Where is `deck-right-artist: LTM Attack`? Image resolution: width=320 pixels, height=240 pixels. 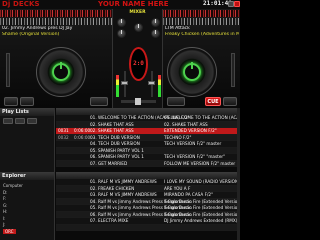
deck-right-artist: LTM Attack is located at coordinates (177, 28).